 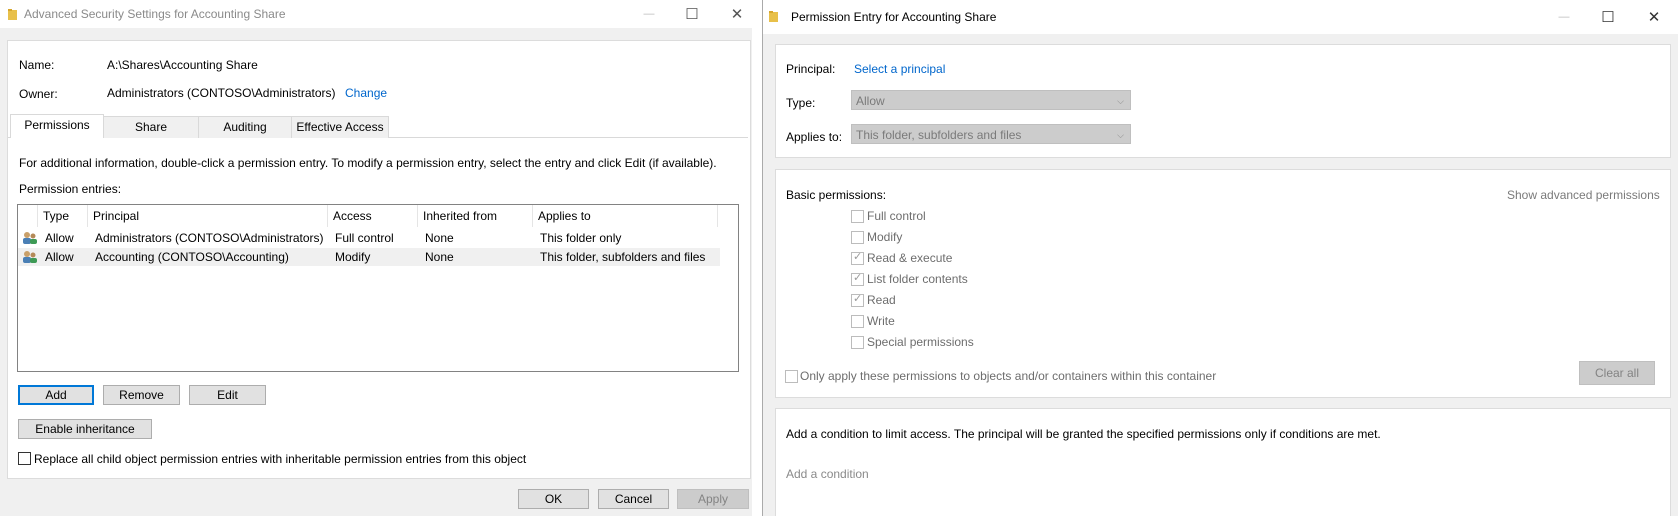 What do you see at coordinates (896, 216) in the screenshot?
I see `full-control-label: Full control` at bounding box center [896, 216].